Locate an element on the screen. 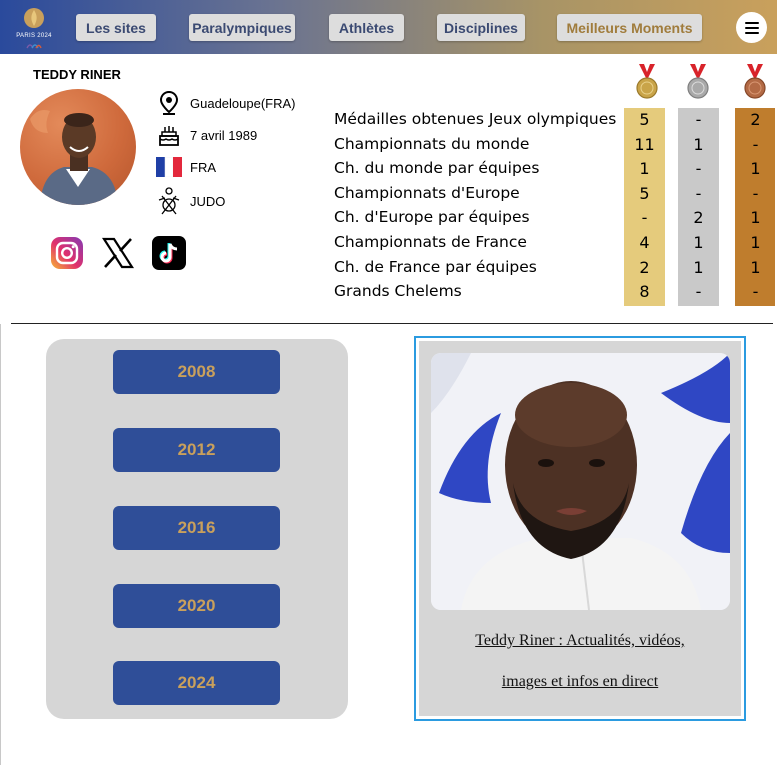 This screenshot has width=777, height=765. medal-row-label: Ch. d'Europe par équipes is located at coordinates (432, 217).